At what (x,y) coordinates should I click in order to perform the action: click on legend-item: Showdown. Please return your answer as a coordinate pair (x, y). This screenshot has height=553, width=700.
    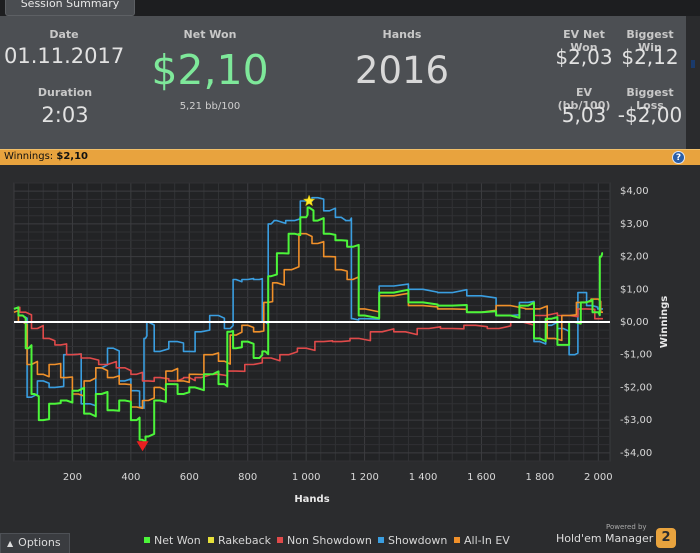
    Looking at the image, I should click on (412, 540).